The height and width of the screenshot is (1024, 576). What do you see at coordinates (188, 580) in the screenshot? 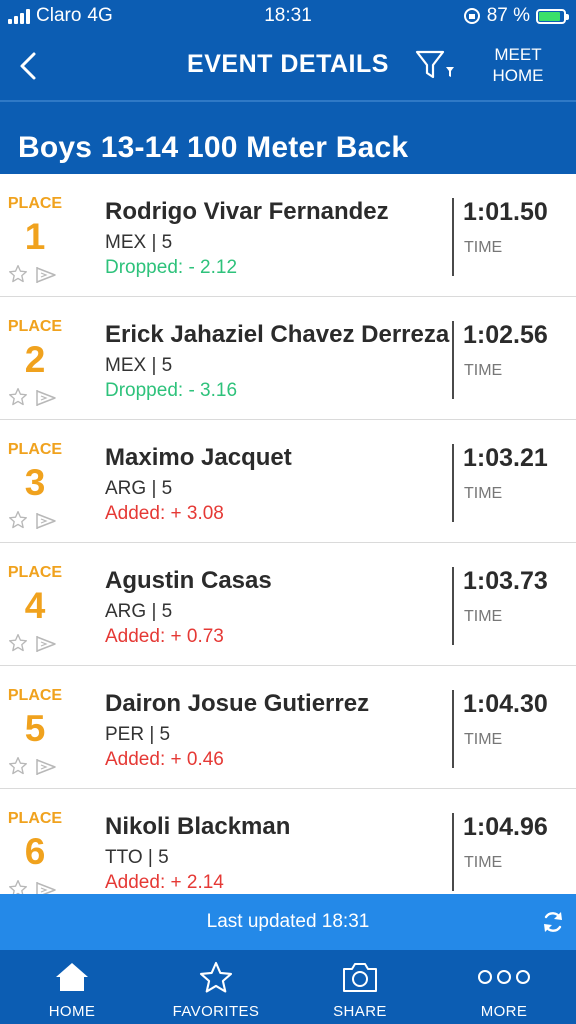
I see `swimmer-name: Agustin Casas` at bounding box center [188, 580].